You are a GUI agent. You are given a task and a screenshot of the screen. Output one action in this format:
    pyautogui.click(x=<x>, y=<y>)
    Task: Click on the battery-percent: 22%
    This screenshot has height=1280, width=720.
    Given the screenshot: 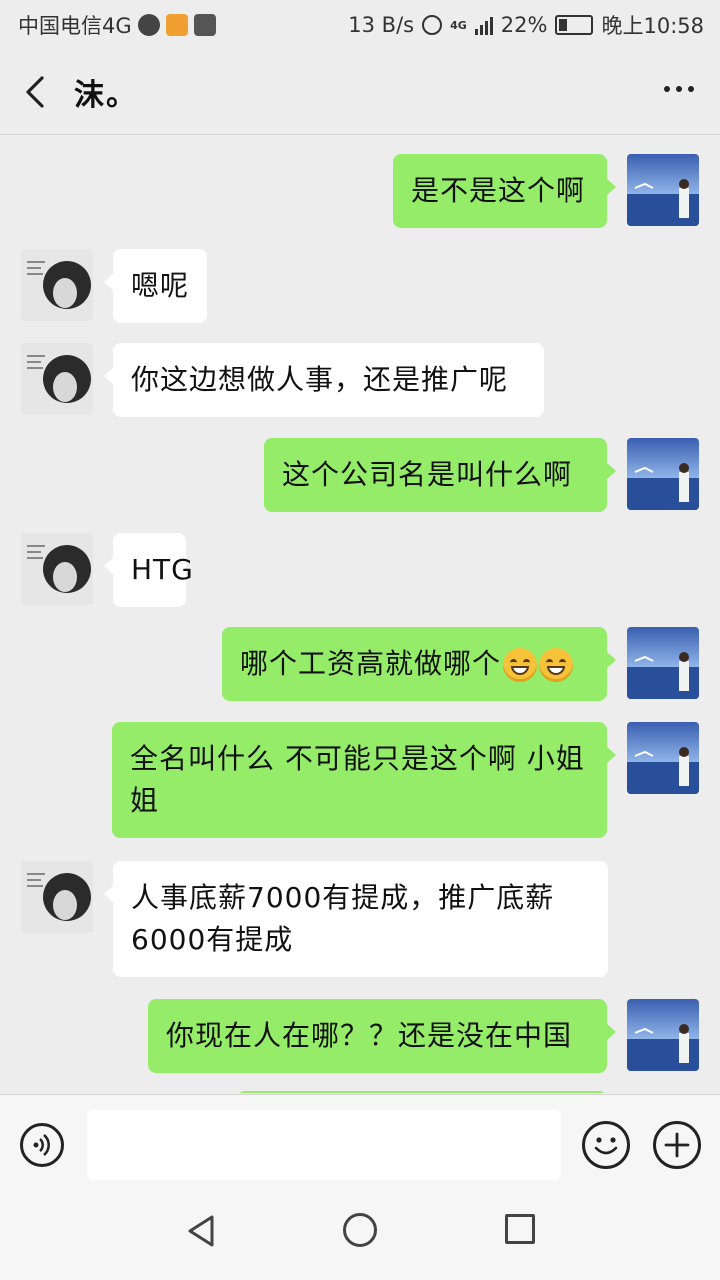 What is the action you would take?
    pyautogui.click(x=524, y=25)
    